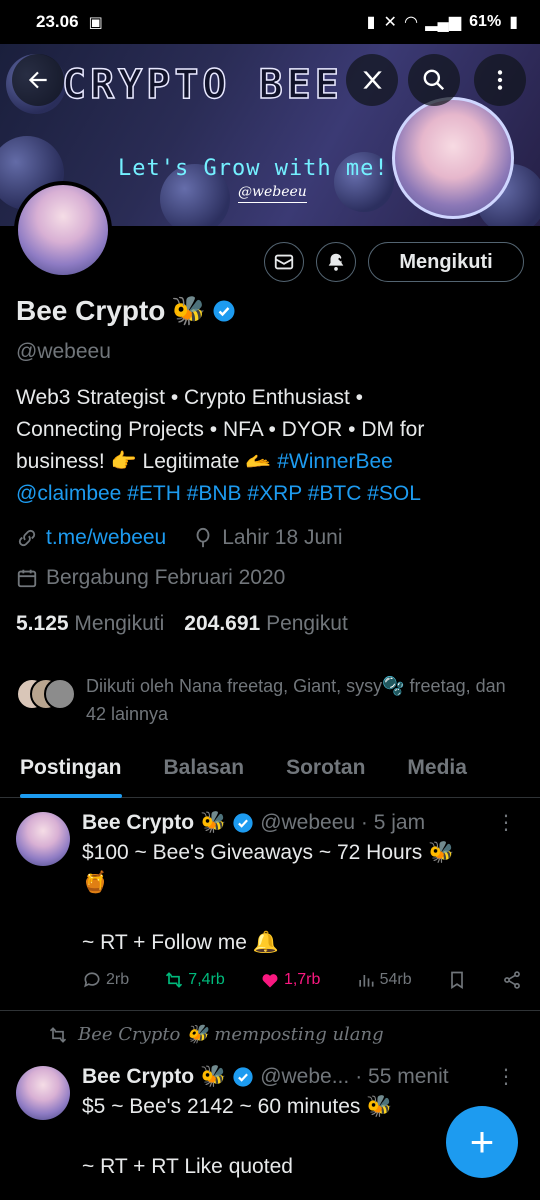 The image size is (540, 1200). What do you see at coordinates (443, 22) in the screenshot?
I see `signal-icon: ▂▄▆` at bounding box center [443, 22].